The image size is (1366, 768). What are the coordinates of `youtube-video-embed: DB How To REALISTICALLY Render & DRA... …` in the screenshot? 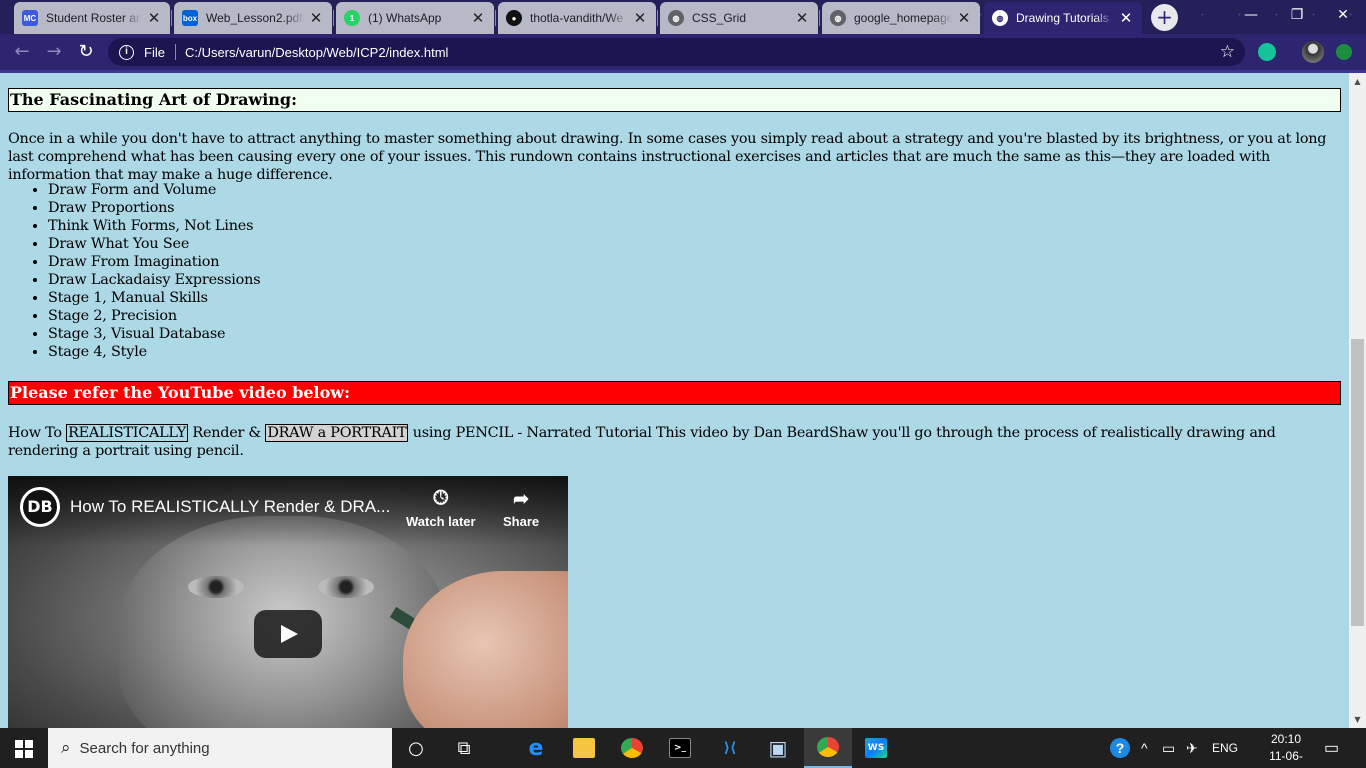 It's located at (288, 602).